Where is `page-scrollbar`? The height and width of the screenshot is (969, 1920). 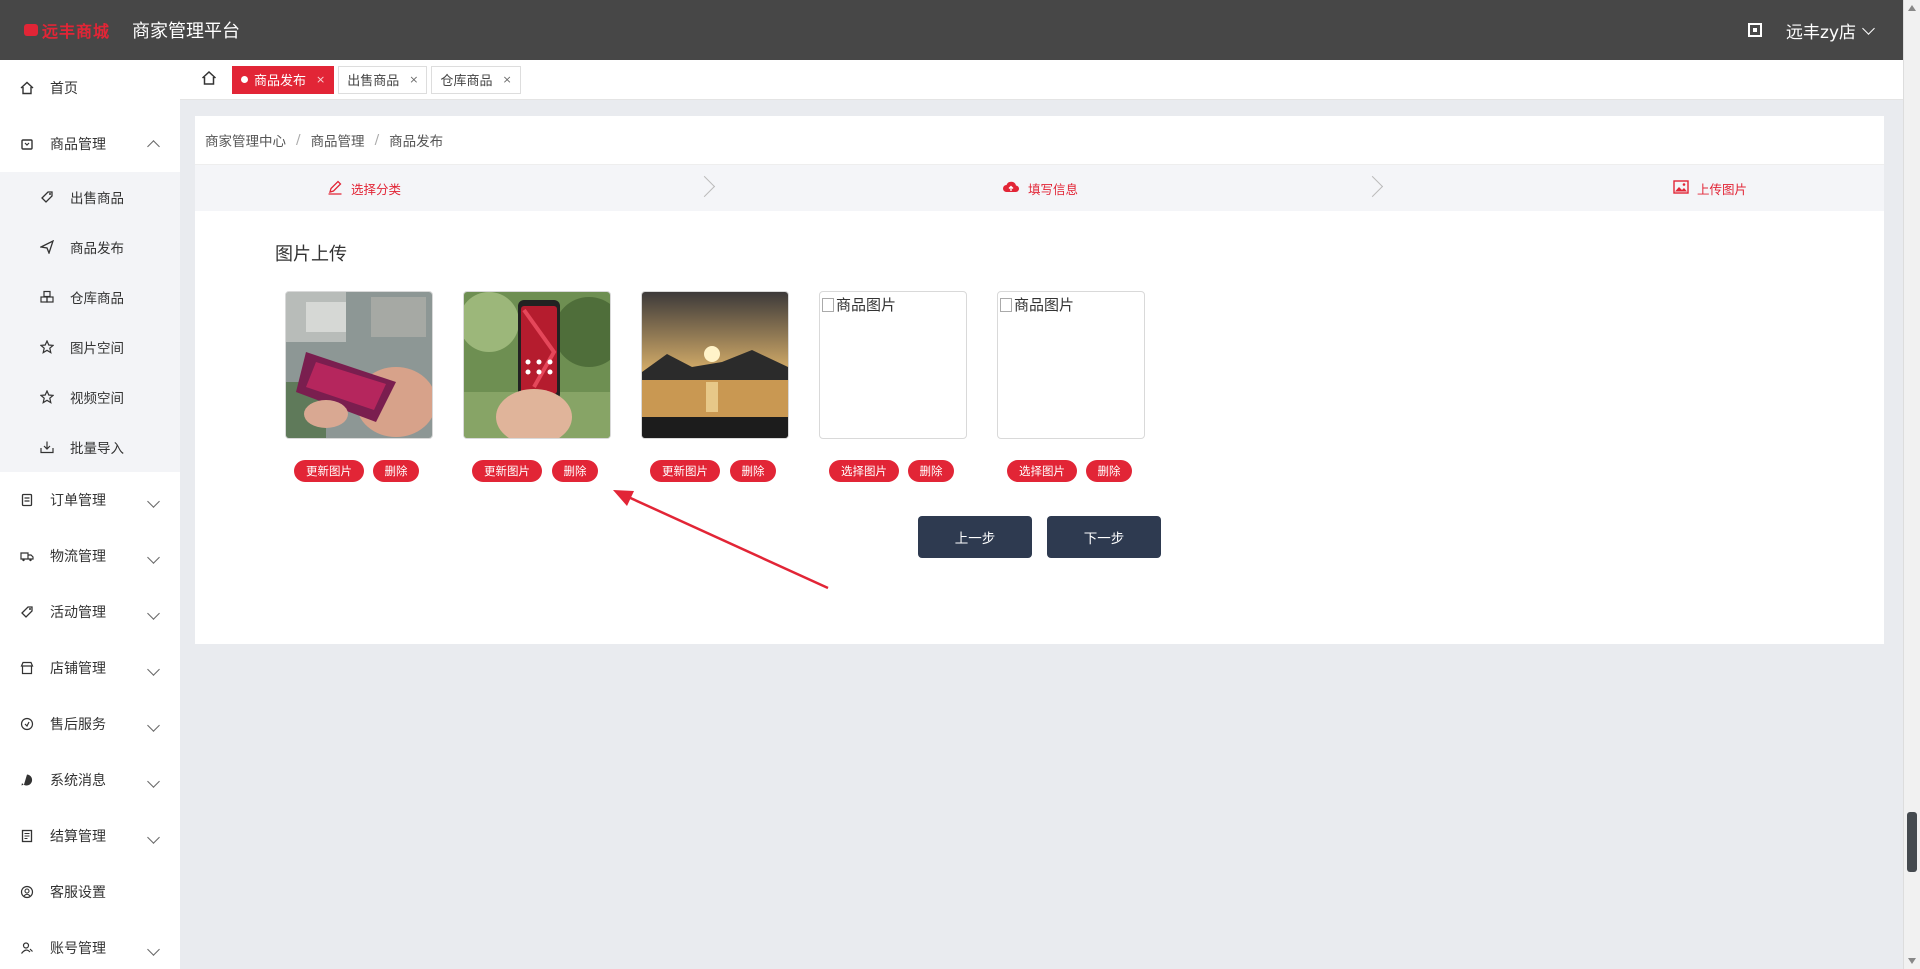 page-scrollbar is located at coordinates (1911, 484).